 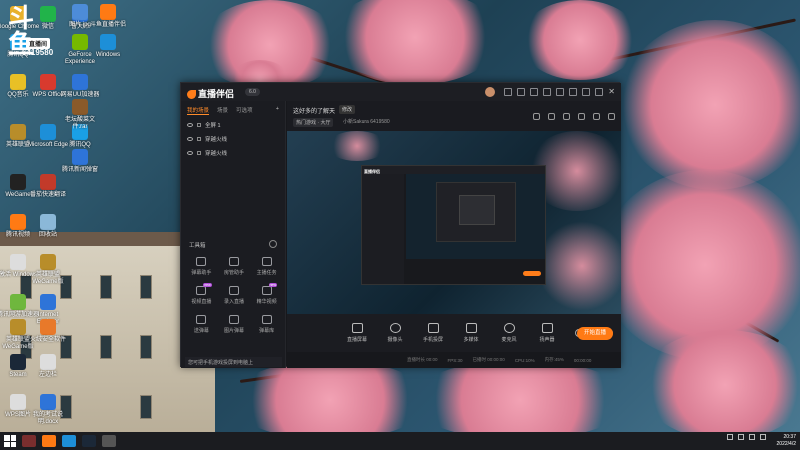 I want to click on taskbar-steam-icon, so click(x=89, y=441).